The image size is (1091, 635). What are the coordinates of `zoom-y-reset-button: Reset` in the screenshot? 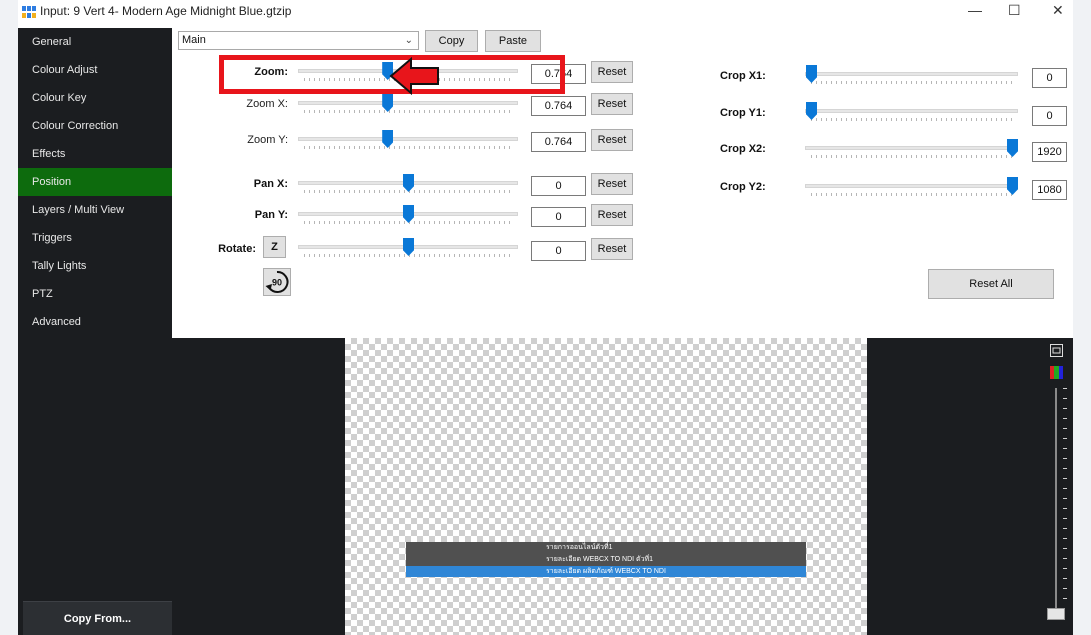 It's located at (612, 140).